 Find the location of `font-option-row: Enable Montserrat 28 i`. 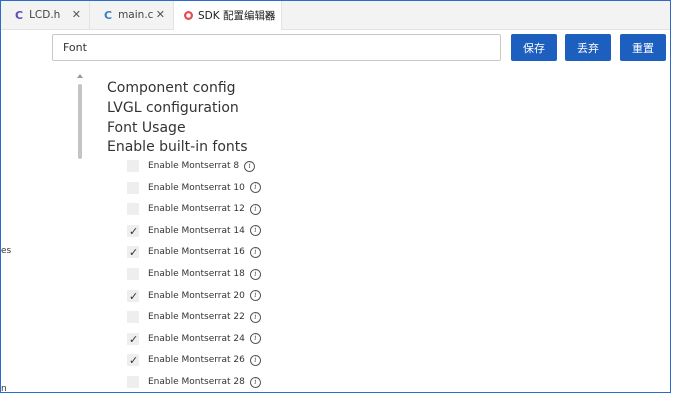

font-option-row: Enable Montserrat 28 i is located at coordinates (194, 382).